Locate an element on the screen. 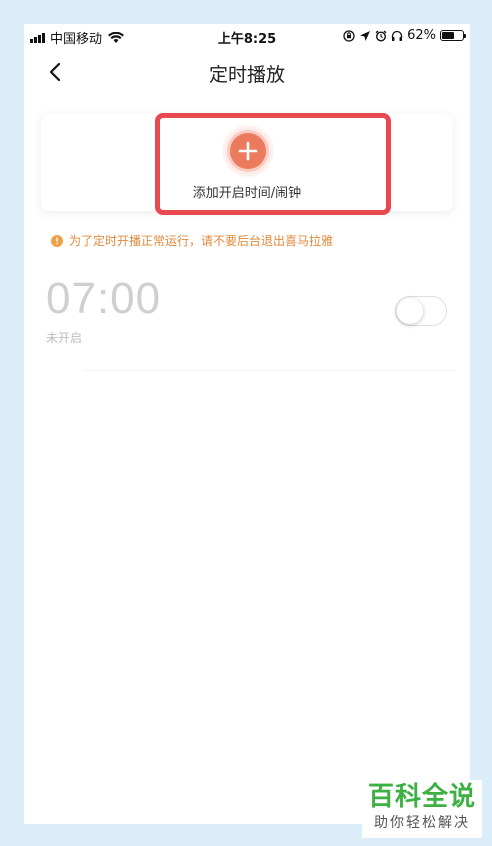 The width and height of the screenshot is (492, 846). nav-bar: 定时播放 is located at coordinates (247, 72).